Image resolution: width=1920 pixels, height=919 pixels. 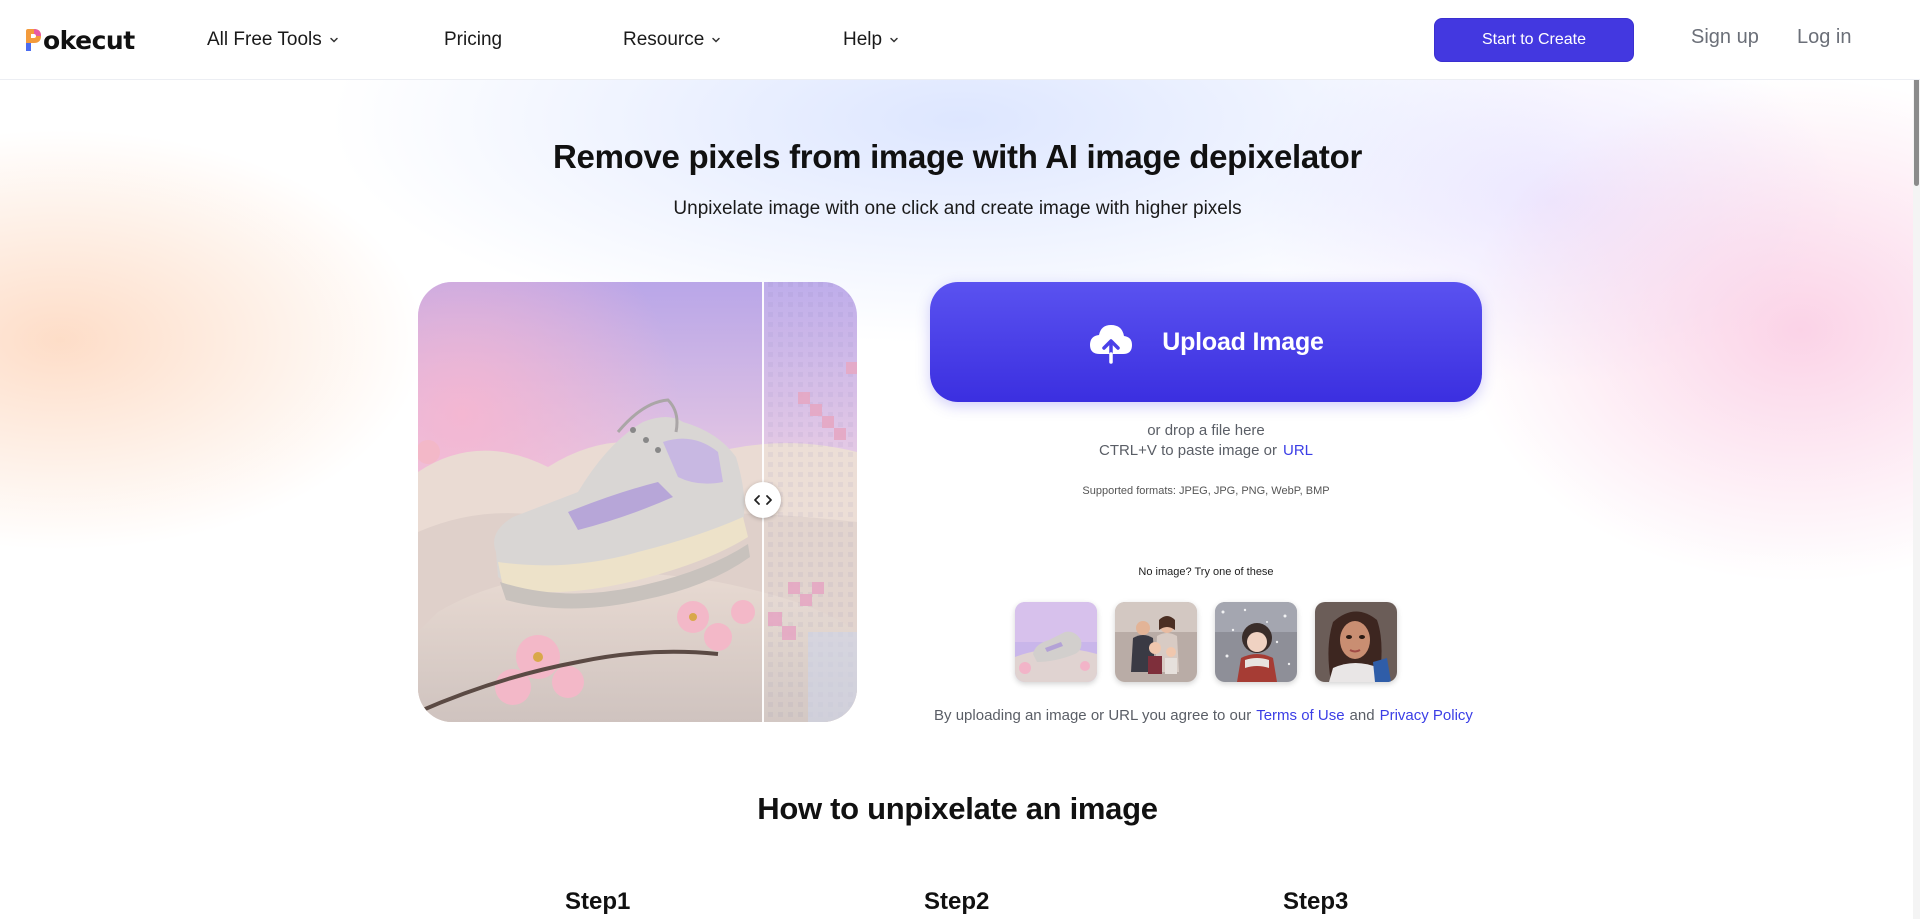 What do you see at coordinates (1243, 341) in the screenshot?
I see `upload-image-label: Upload Image` at bounding box center [1243, 341].